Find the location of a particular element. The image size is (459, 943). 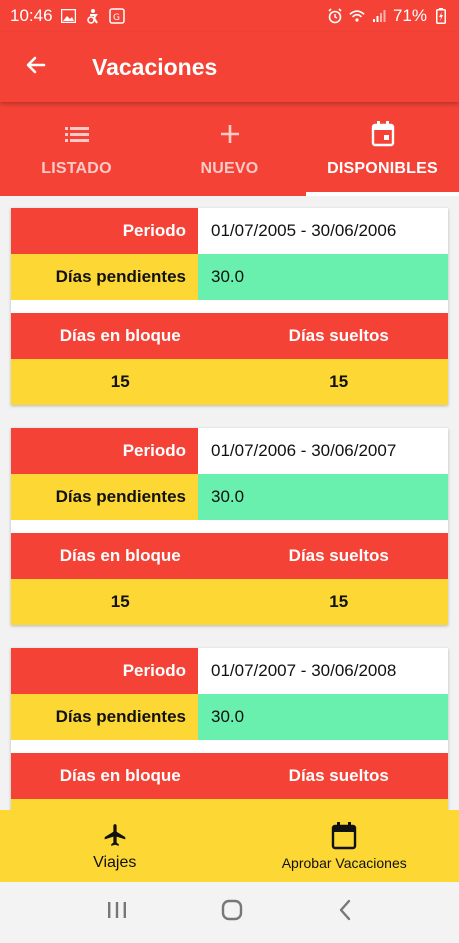

bottom-nav: Viajes Aprobar Vacaciones is located at coordinates (229, 846).